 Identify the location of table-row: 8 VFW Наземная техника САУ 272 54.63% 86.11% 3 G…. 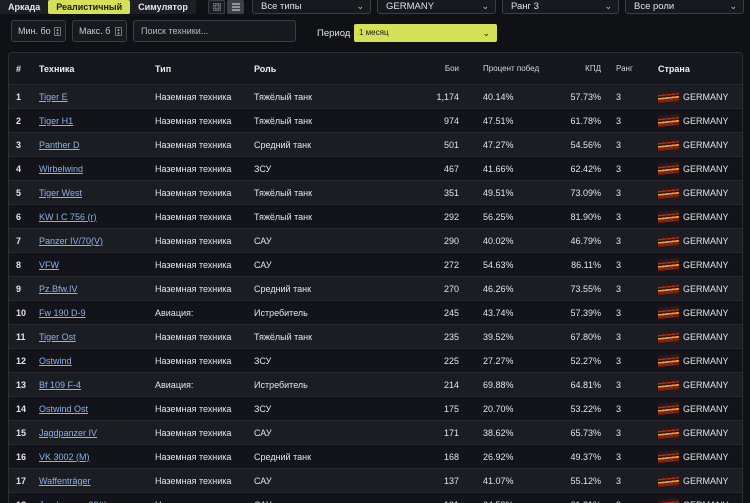
(375, 265).